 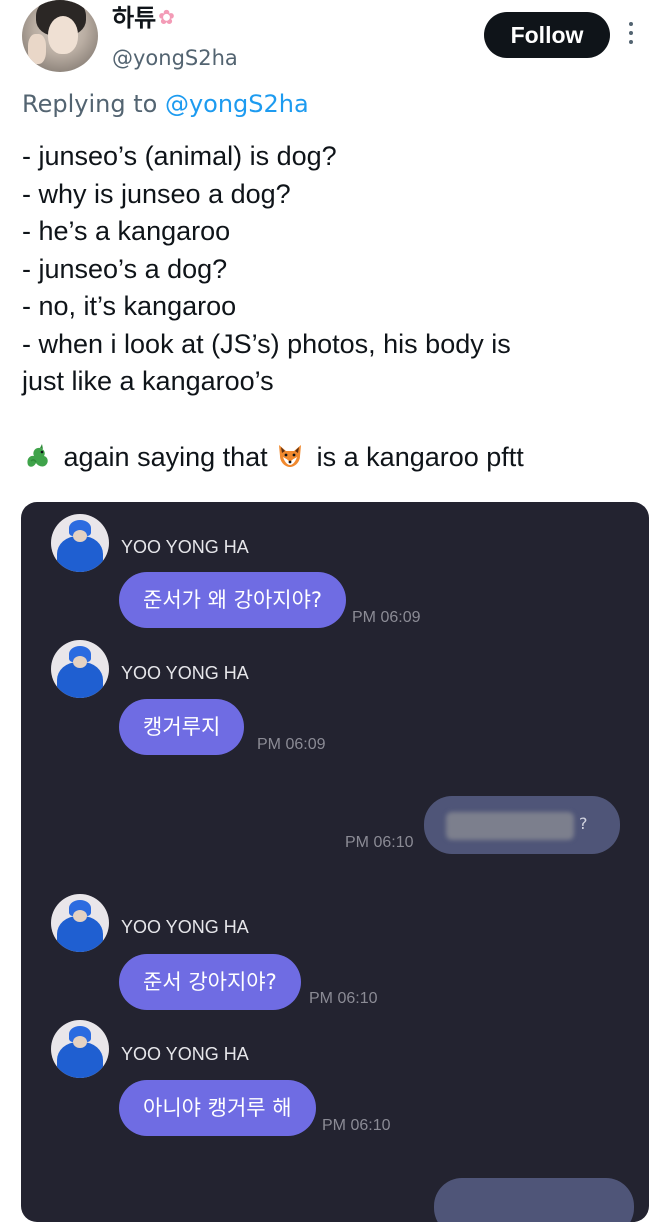 I want to click on tweet-line: - junseo’s (animal) is dog?, so click(x=179, y=156).